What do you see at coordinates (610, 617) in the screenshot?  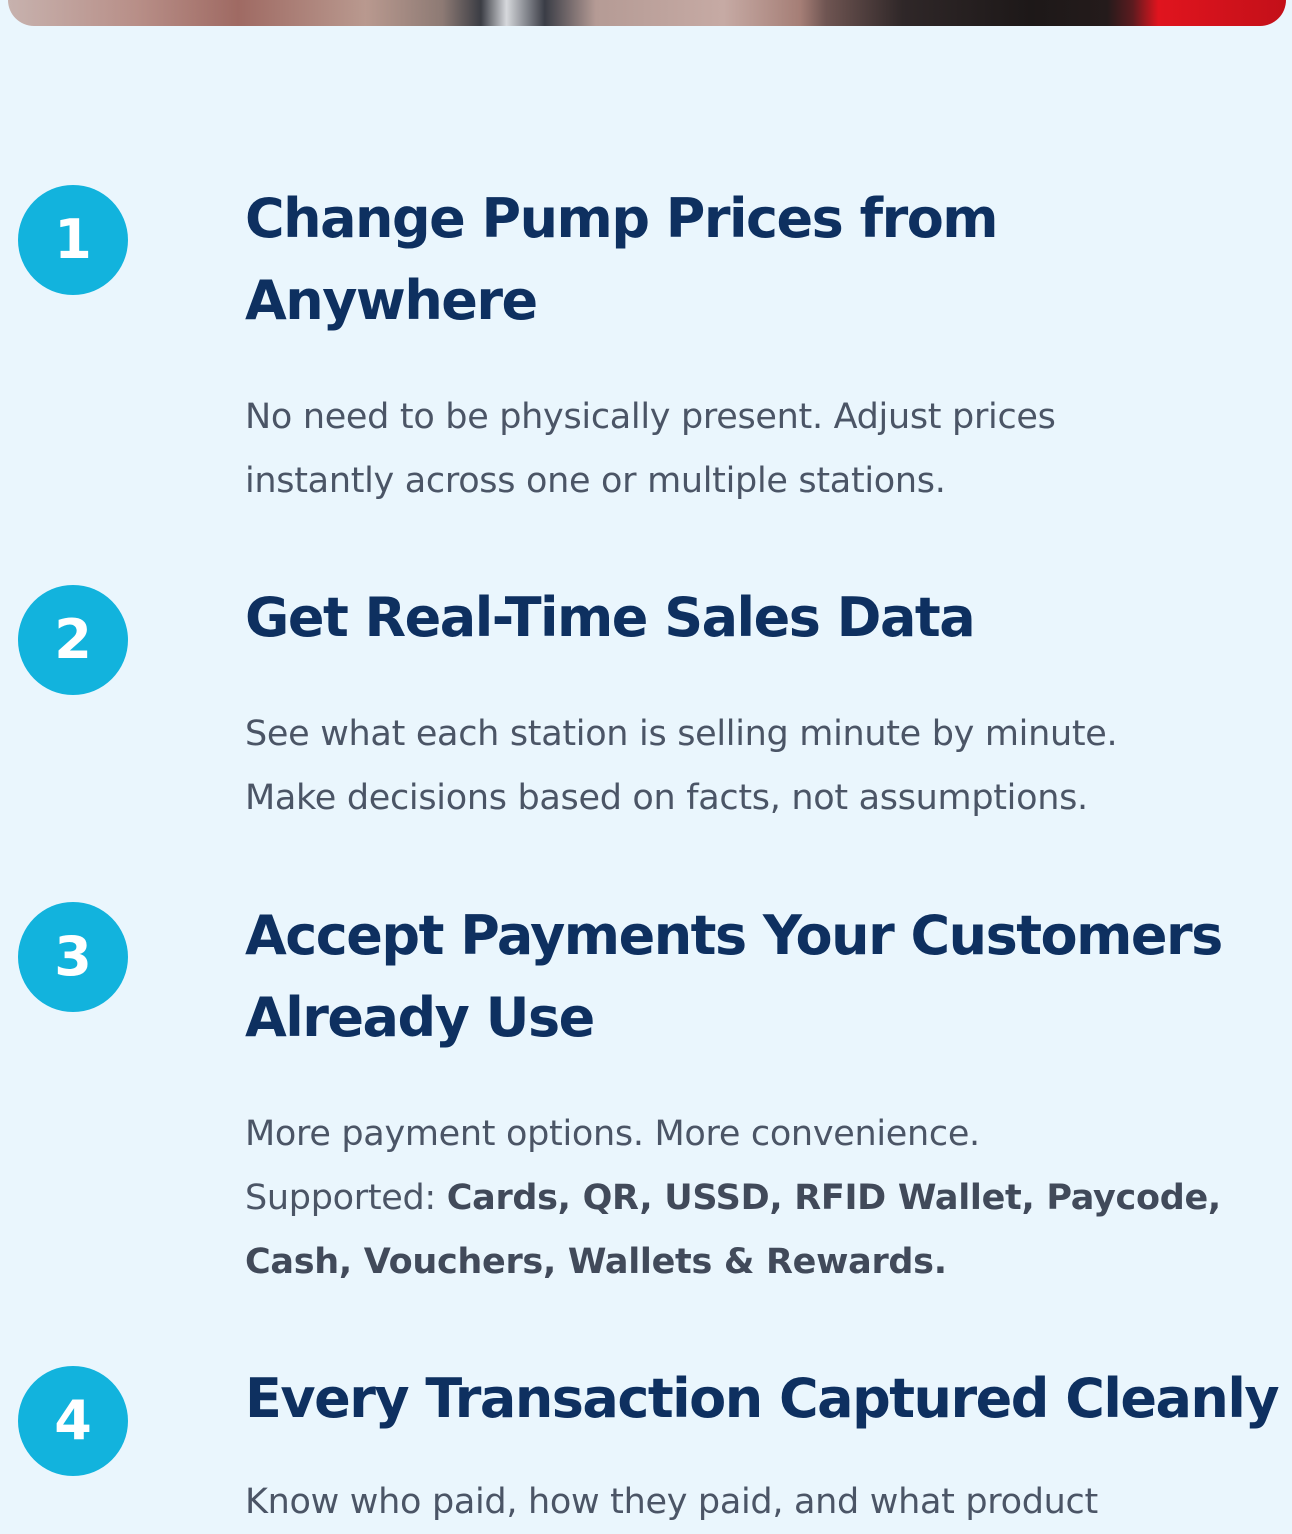 I see `step-title-line: Get Real-Time Sales Data` at bounding box center [610, 617].